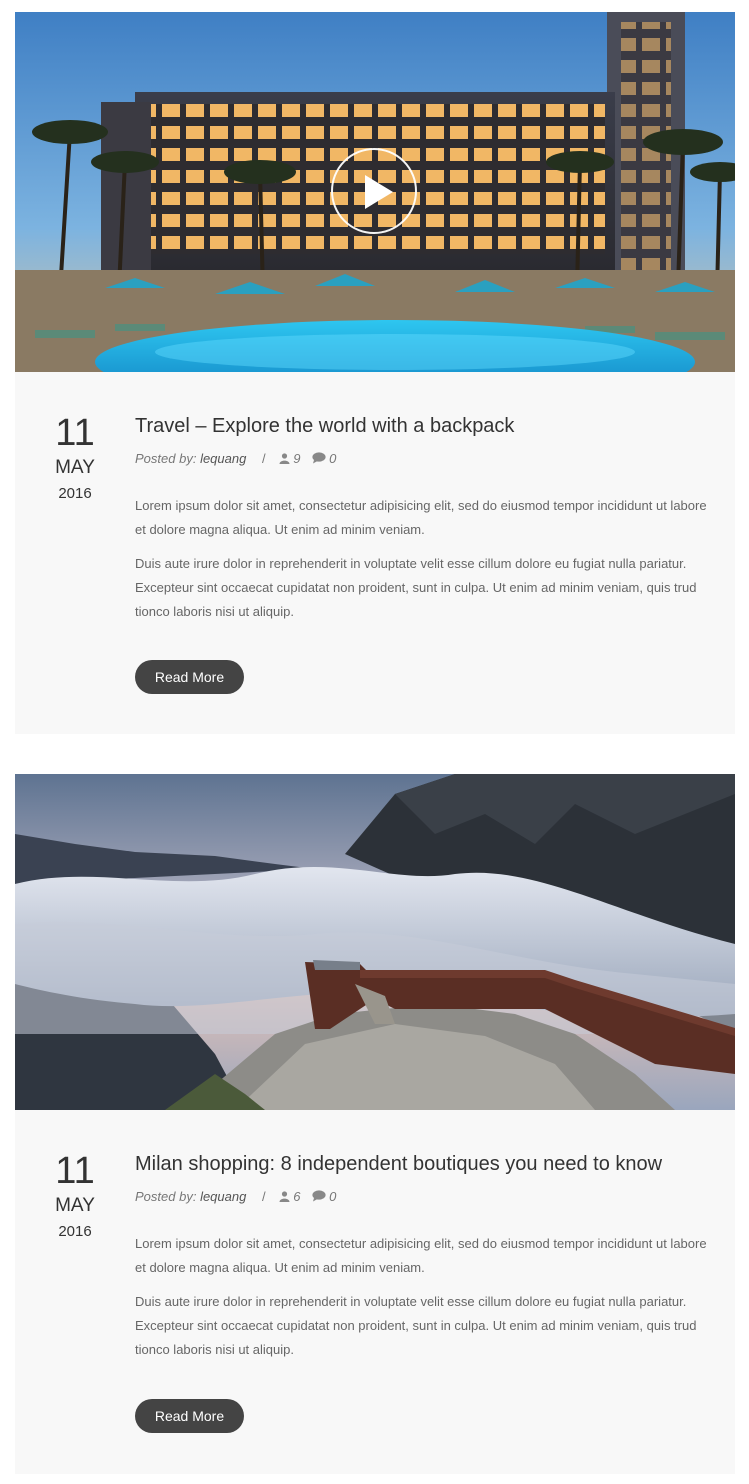 The image size is (749, 1484). I want to click on views-count: 6, so click(297, 1196).